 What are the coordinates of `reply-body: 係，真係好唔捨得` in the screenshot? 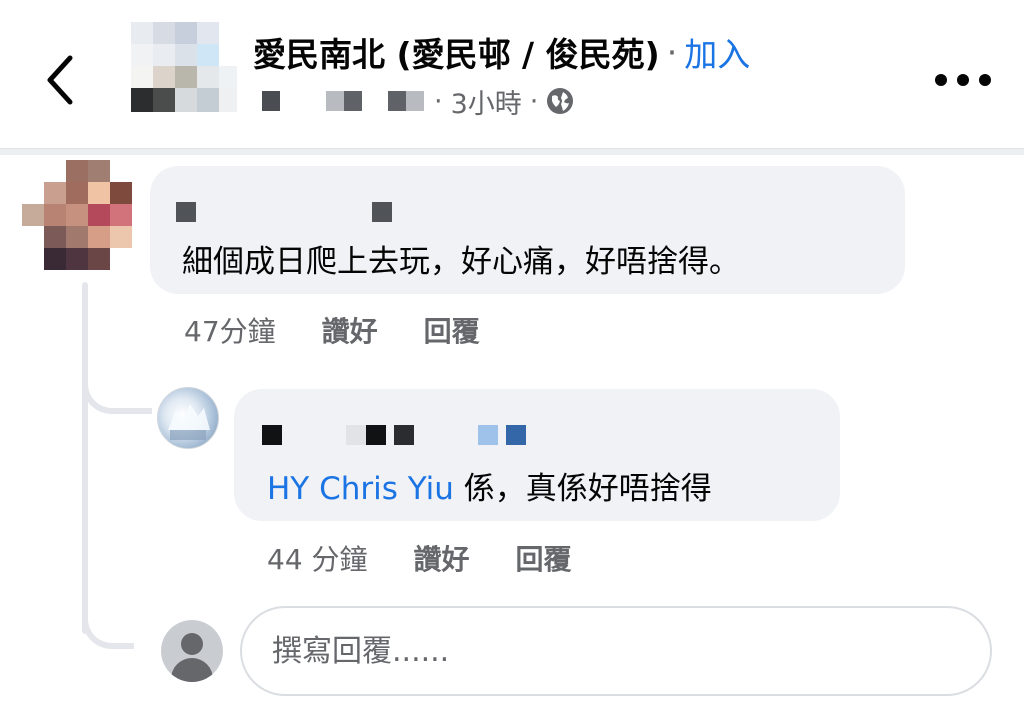 It's located at (582, 489).